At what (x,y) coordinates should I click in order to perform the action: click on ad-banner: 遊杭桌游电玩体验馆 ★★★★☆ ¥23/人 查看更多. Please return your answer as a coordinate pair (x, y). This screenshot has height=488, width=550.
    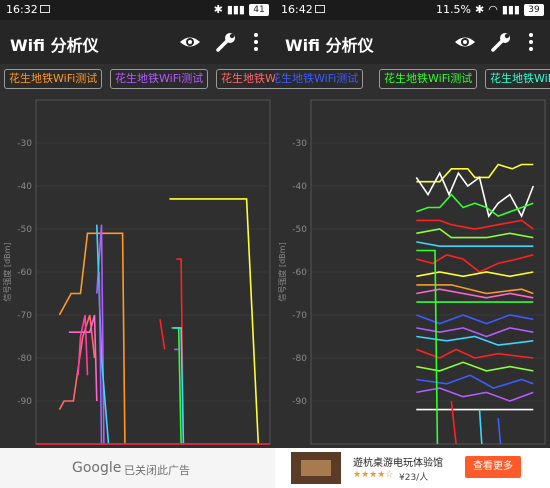
    Looking at the image, I should click on (412, 468).